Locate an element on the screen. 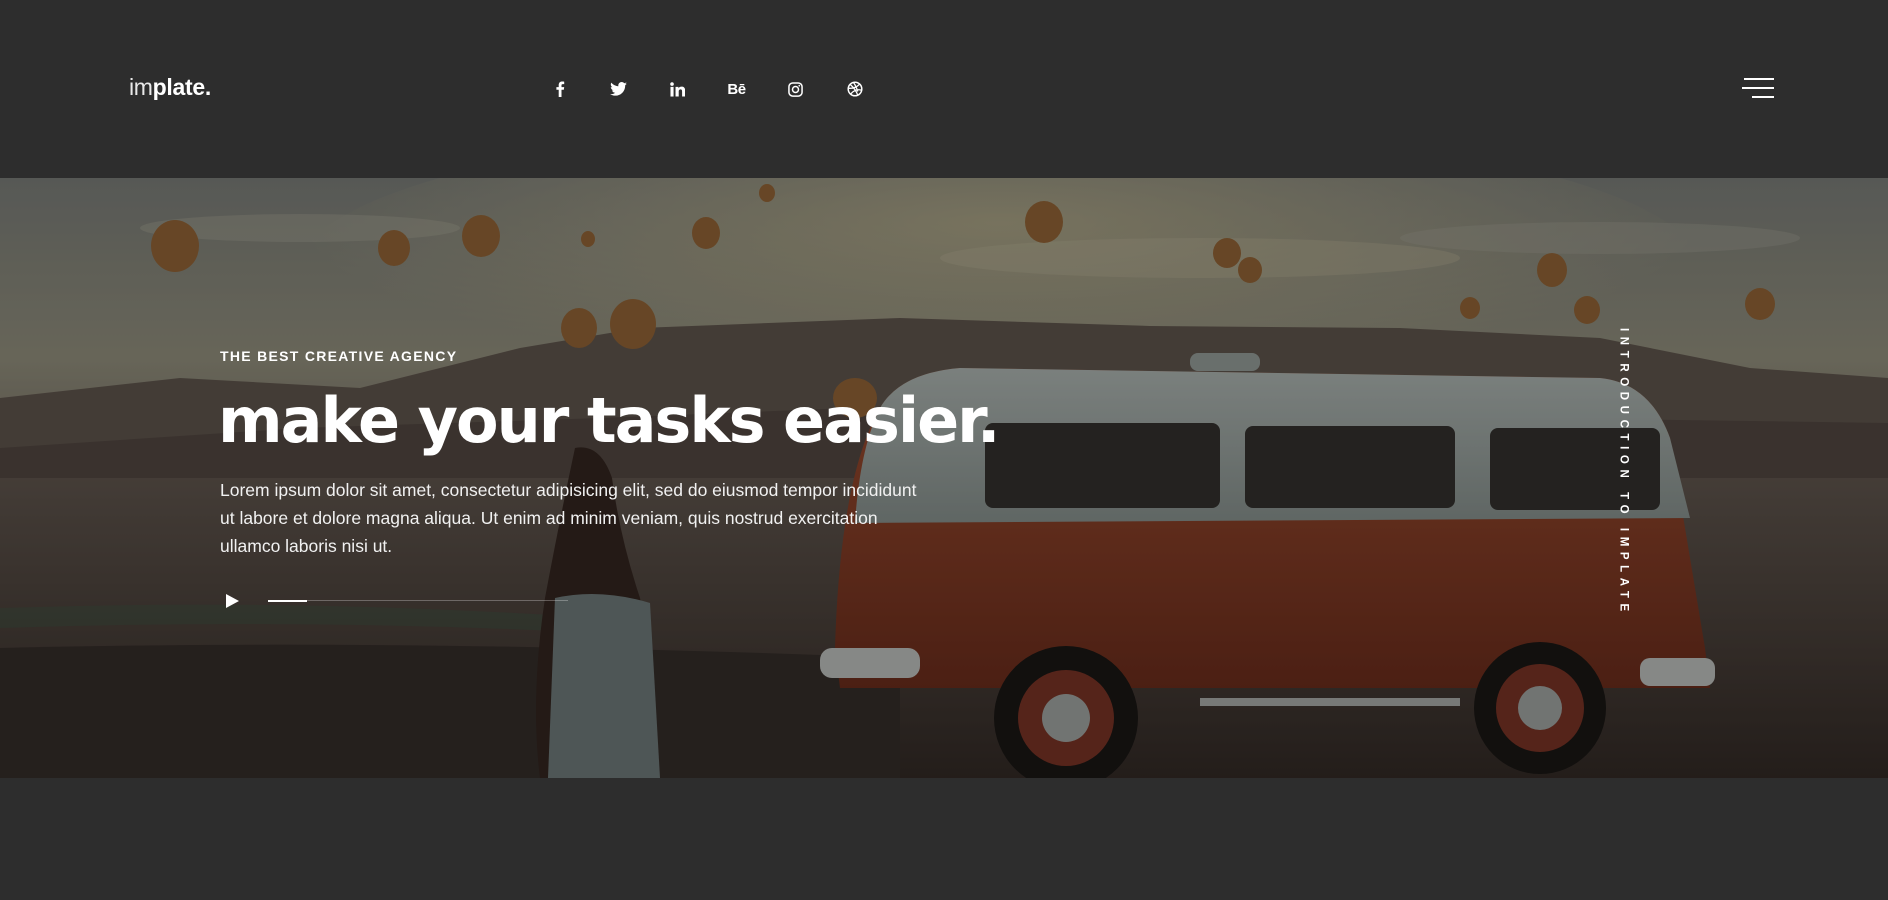 The width and height of the screenshot is (1888, 900). instagram-icon is located at coordinates (795, 89).